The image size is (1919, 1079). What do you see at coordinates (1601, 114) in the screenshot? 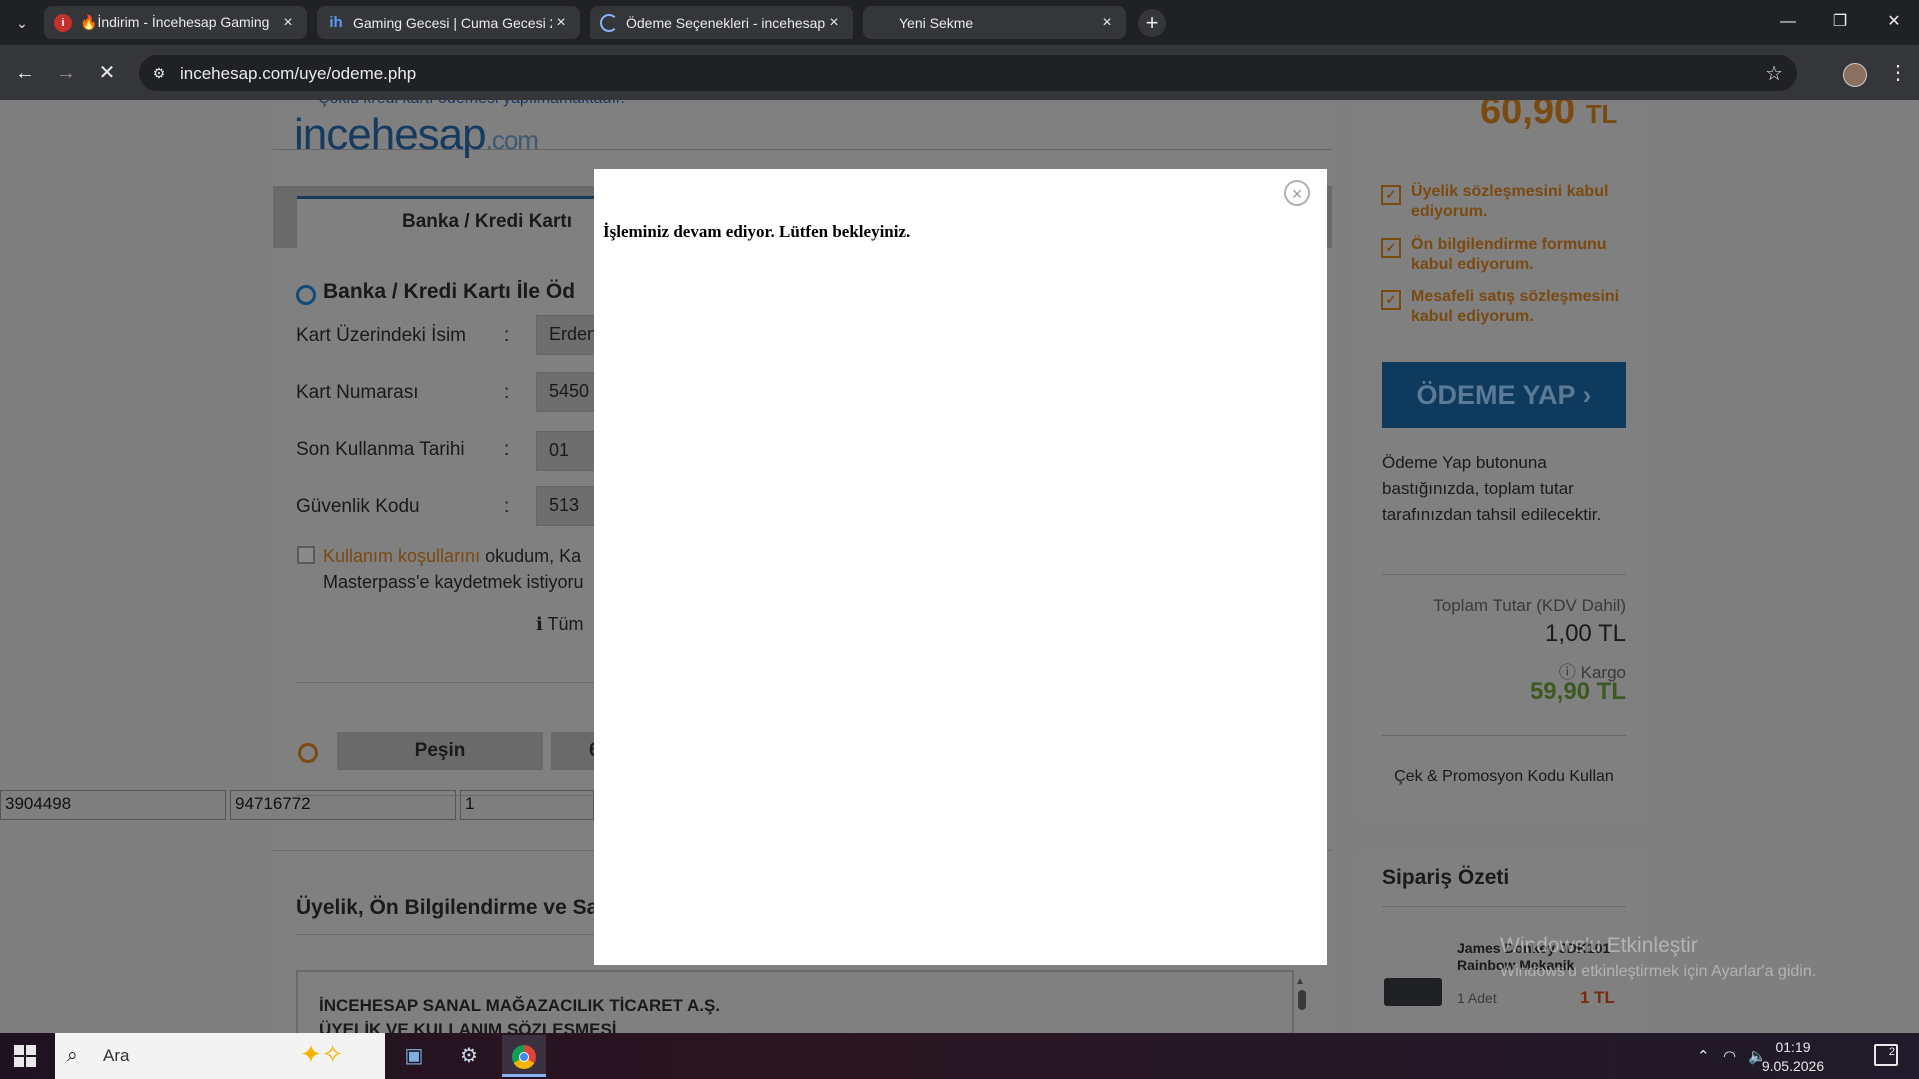
I see `price-currency: TL` at bounding box center [1601, 114].